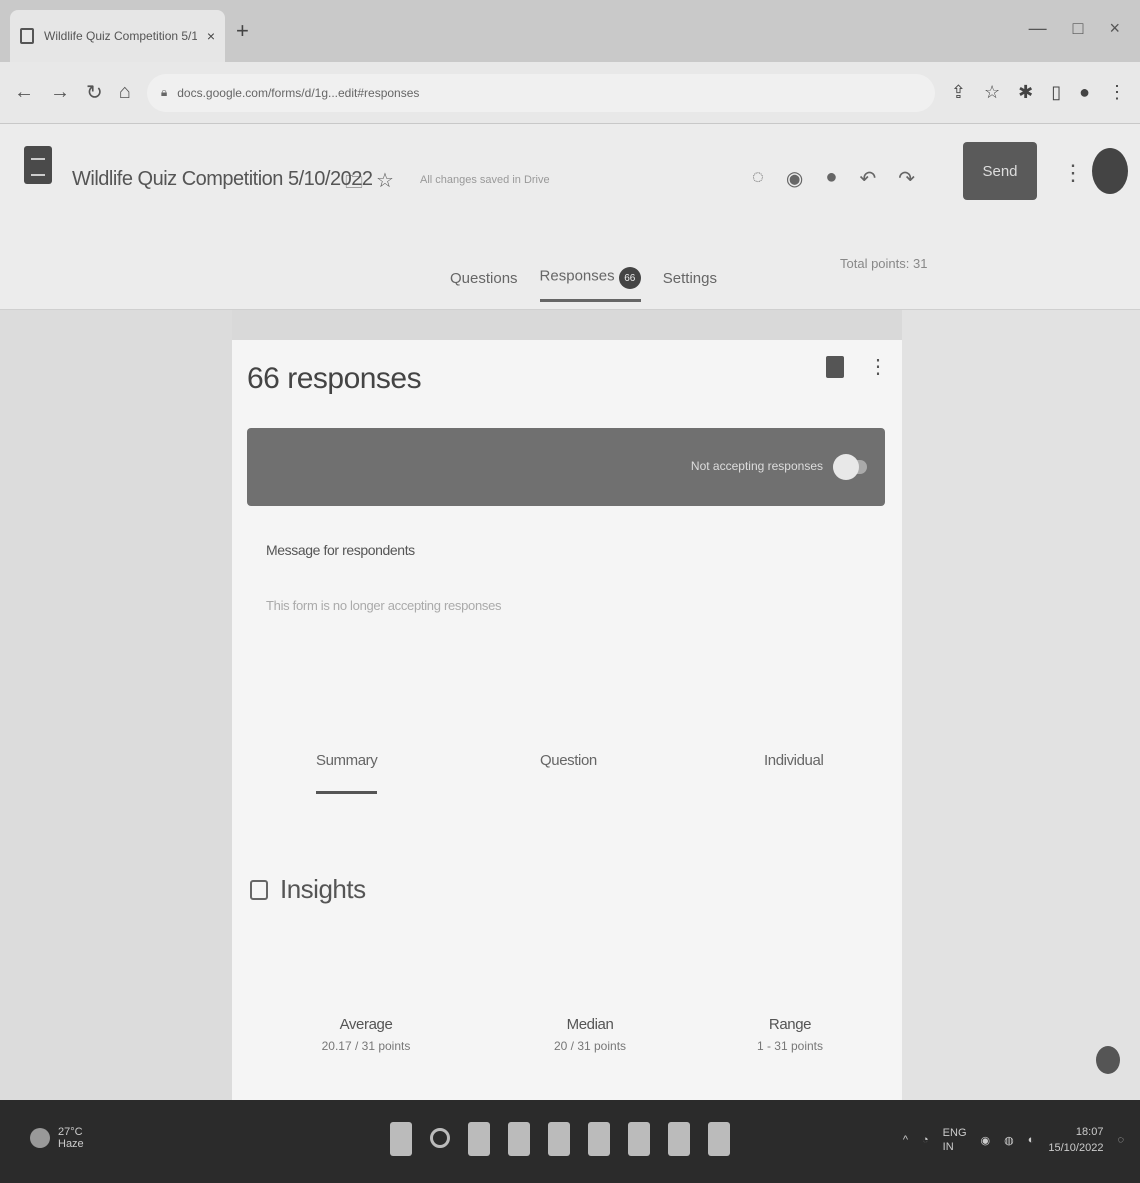  I want to click on back-icon: ←, so click(24, 92).